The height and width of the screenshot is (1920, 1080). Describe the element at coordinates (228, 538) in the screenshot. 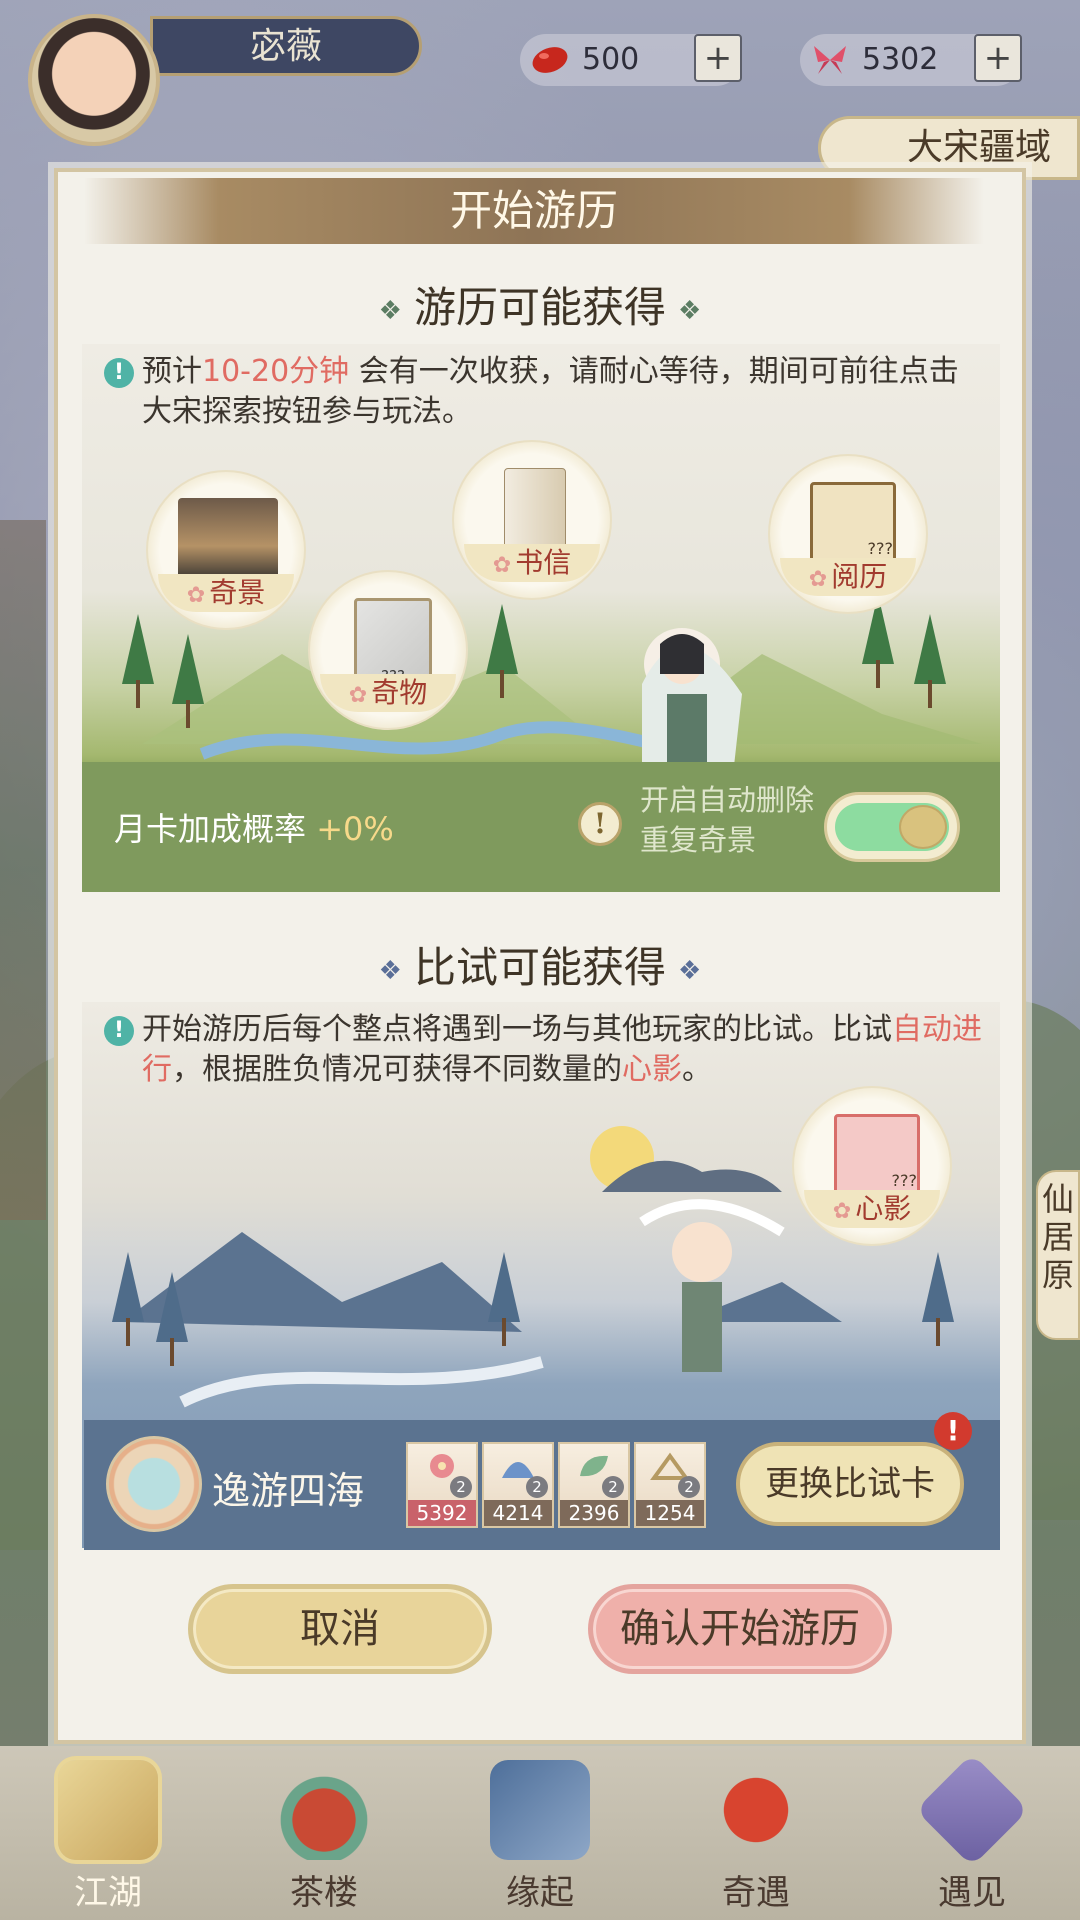

I see `scenery-painting-icon` at that location.